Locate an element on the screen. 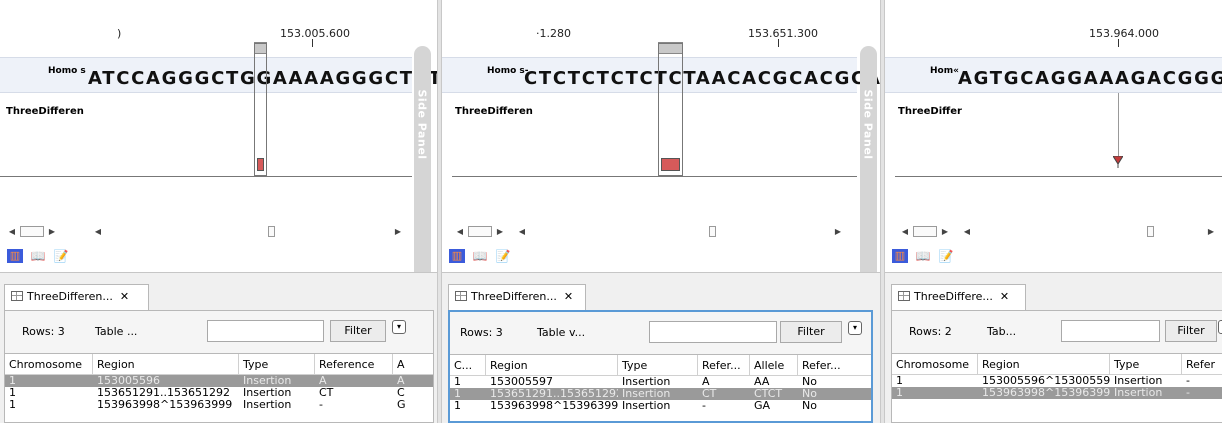 The height and width of the screenshot is (423, 1222). table-icon is located at coordinates (904, 296).